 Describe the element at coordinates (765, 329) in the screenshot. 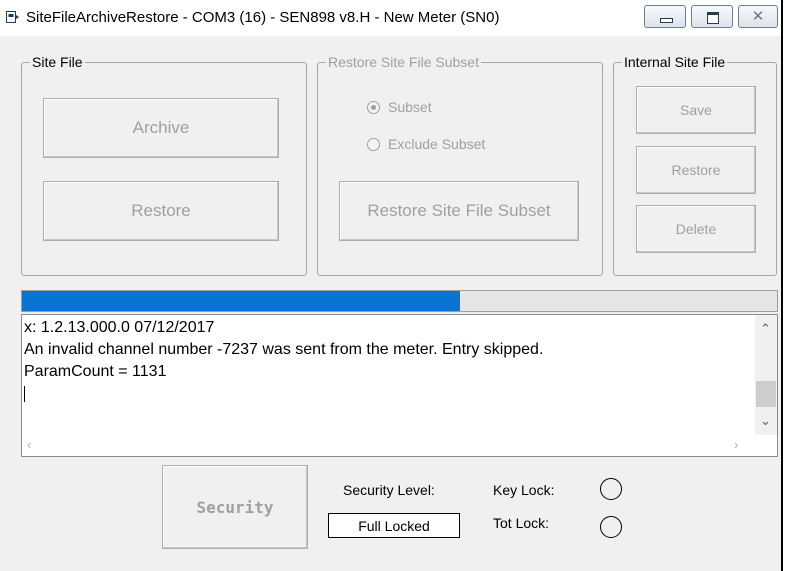

I see `scroll-up-icon: ⌃` at that location.